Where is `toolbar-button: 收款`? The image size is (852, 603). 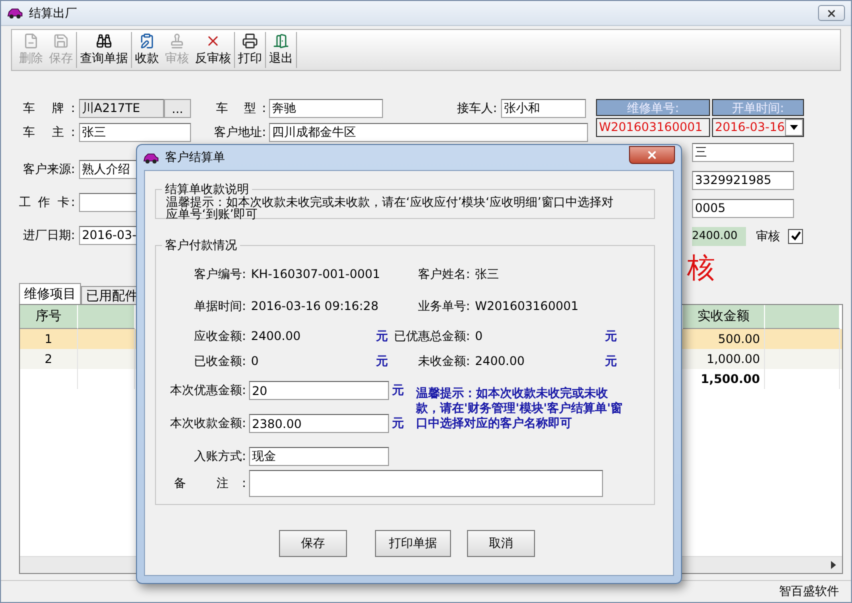 toolbar-button: 收款 is located at coordinates (147, 50).